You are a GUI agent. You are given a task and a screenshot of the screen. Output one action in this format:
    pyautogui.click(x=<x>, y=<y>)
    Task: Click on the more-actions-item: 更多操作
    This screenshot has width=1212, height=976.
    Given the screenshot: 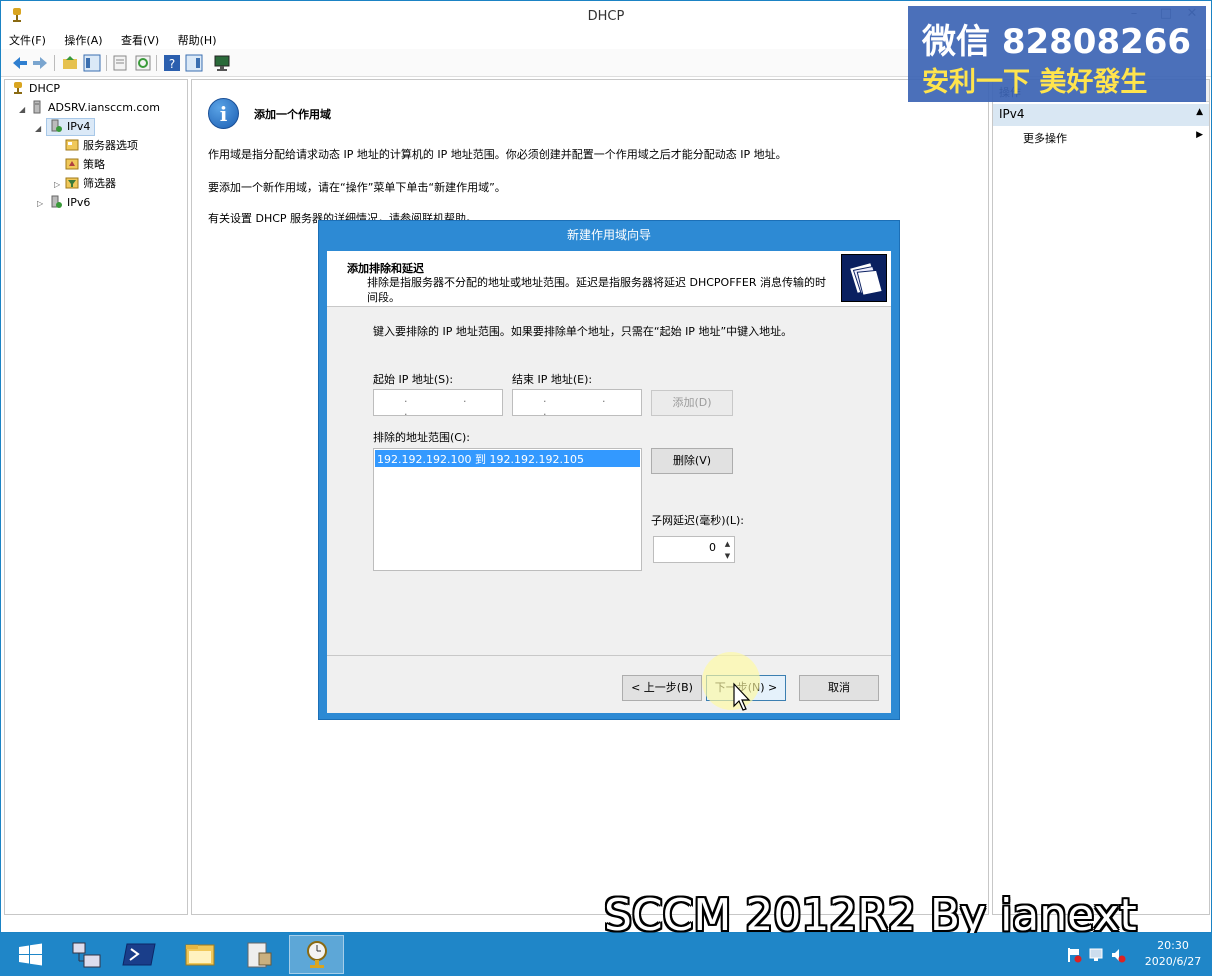 What is the action you would take?
    pyautogui.click(x=1045, y=138)
    